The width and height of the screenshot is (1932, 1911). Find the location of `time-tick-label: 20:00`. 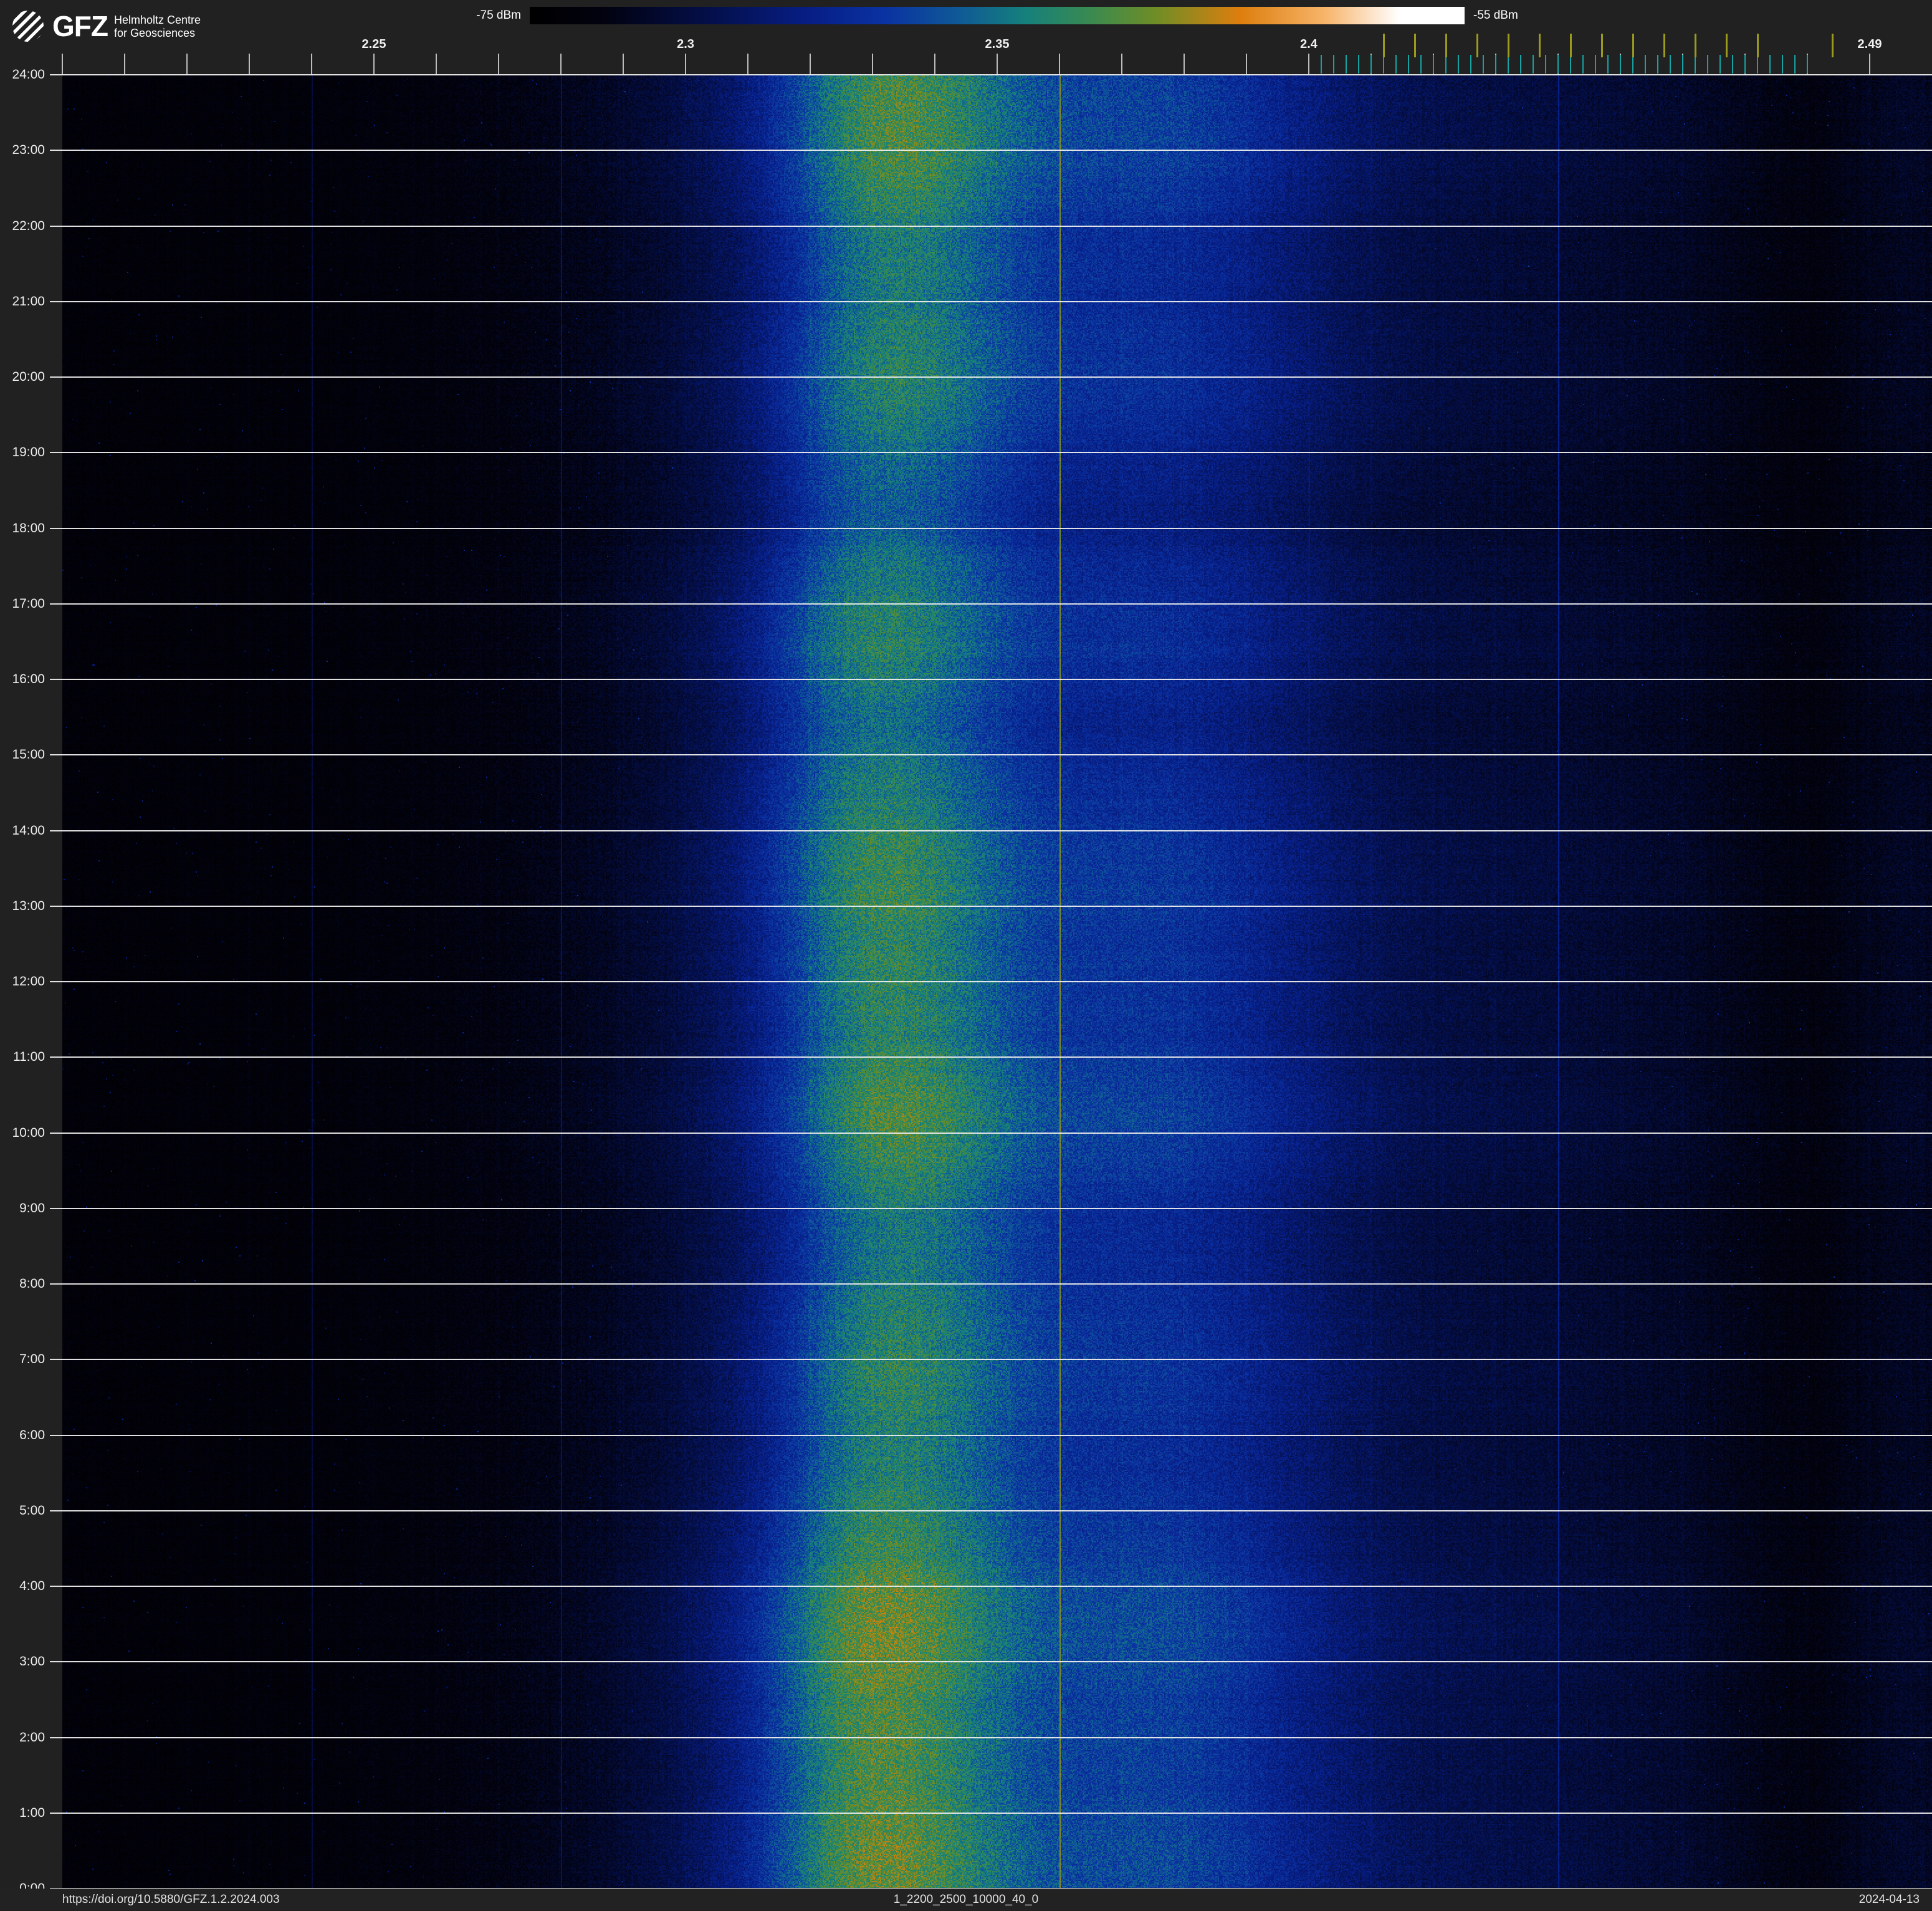

time-tick-label: 20:00 is located at coordinates (28, 377).